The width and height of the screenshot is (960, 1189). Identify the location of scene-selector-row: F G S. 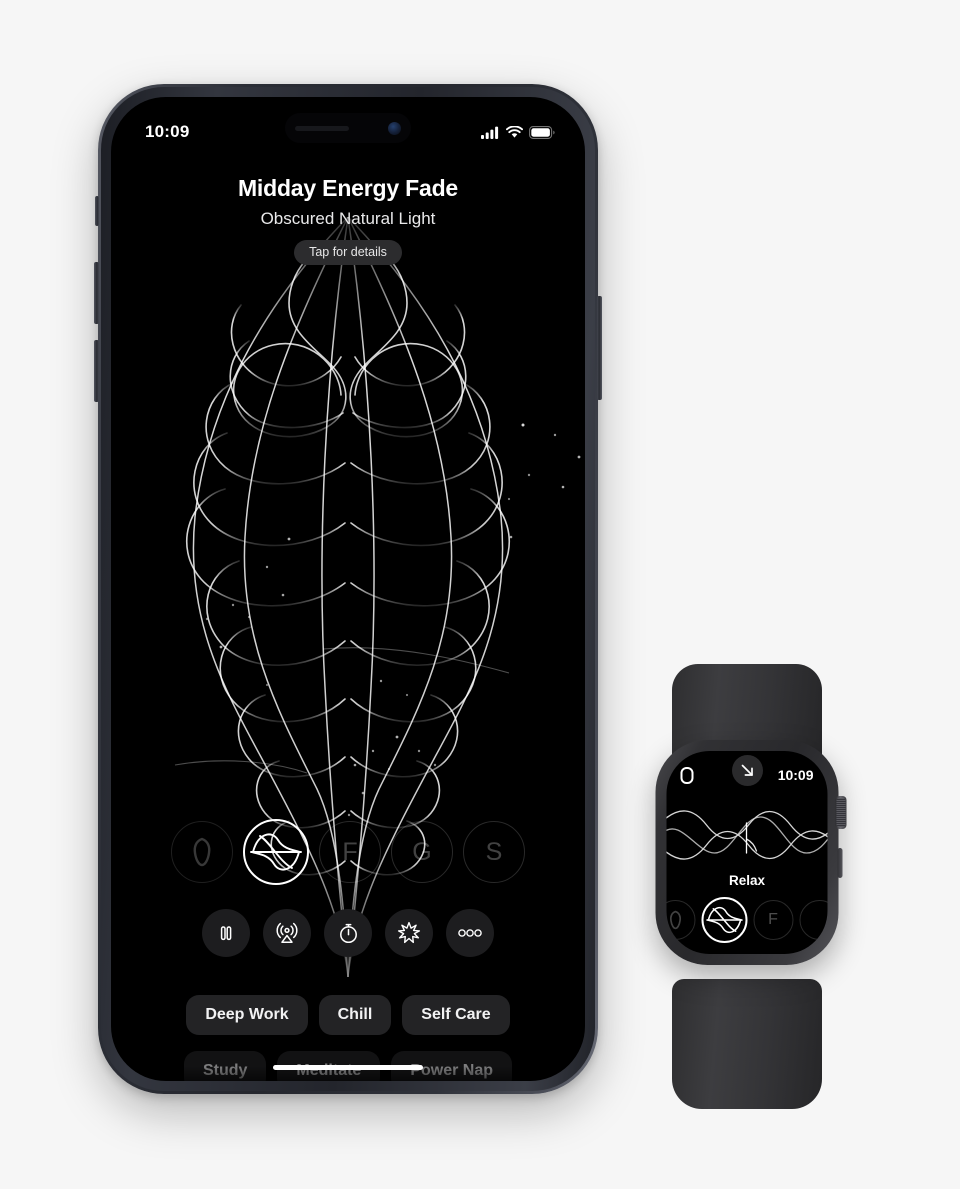
(348, 852).